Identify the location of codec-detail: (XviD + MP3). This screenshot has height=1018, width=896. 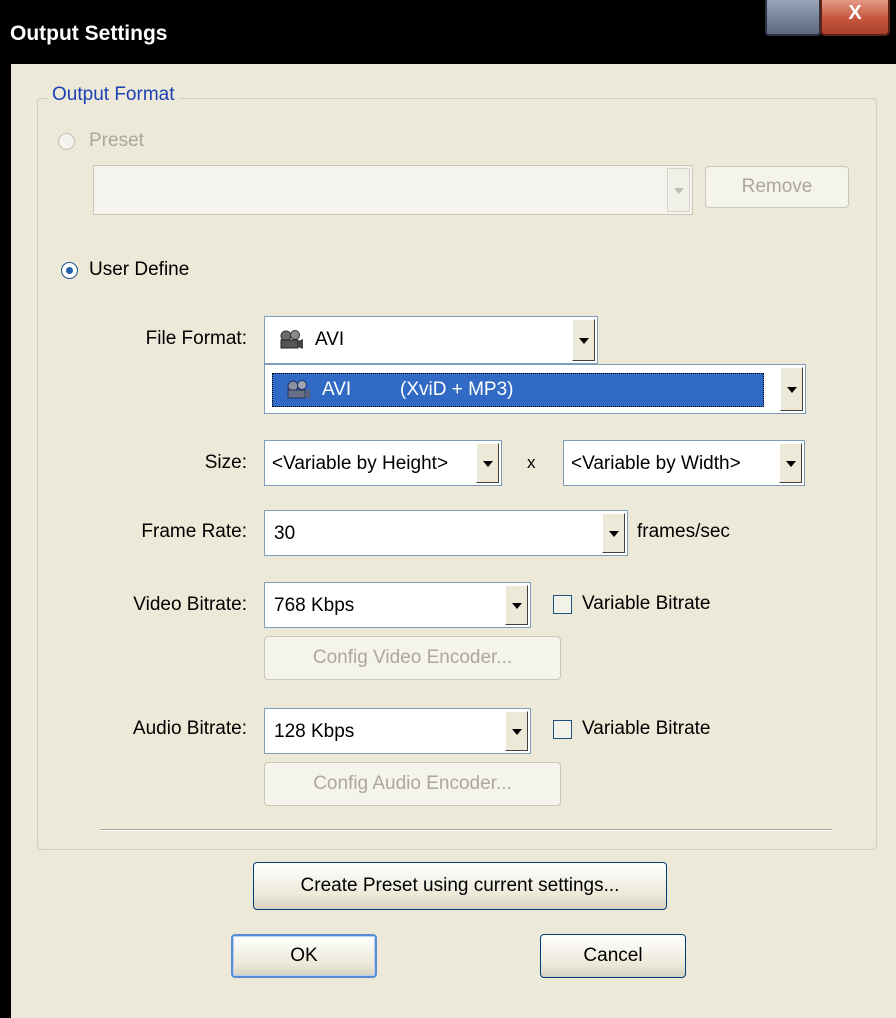
(457, 389).